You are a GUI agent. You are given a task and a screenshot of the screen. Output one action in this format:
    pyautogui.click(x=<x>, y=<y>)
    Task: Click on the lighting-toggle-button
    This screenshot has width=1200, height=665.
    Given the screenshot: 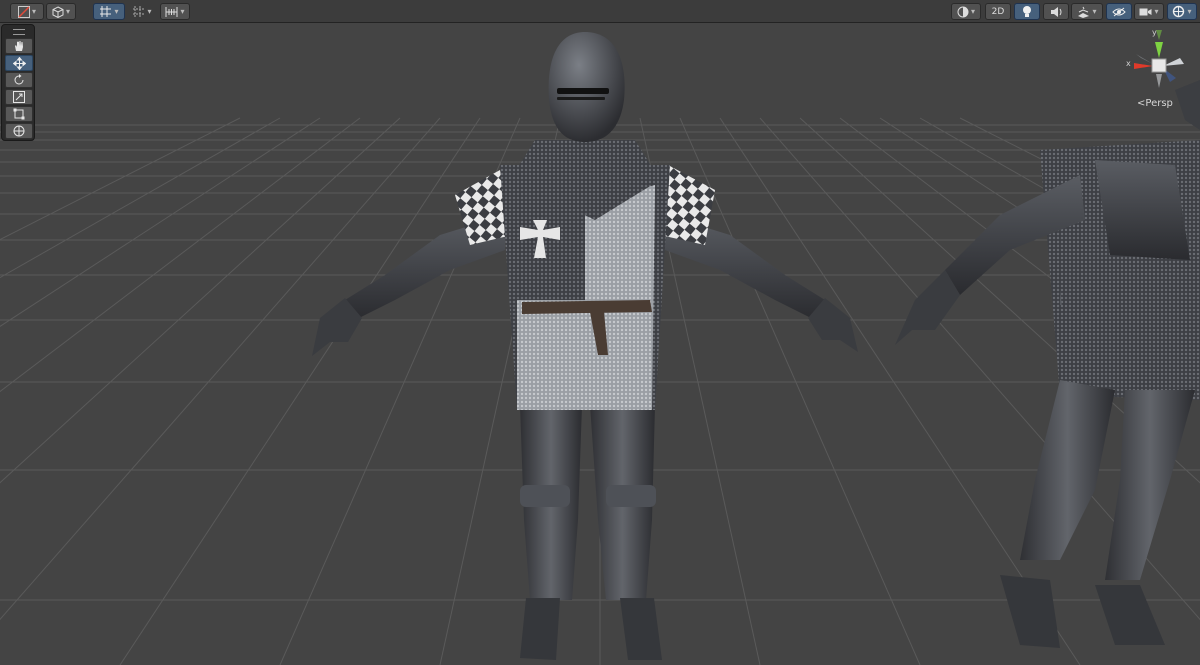 What is the action you would take?
    pyautogui.click(x=1027, y=11)
    